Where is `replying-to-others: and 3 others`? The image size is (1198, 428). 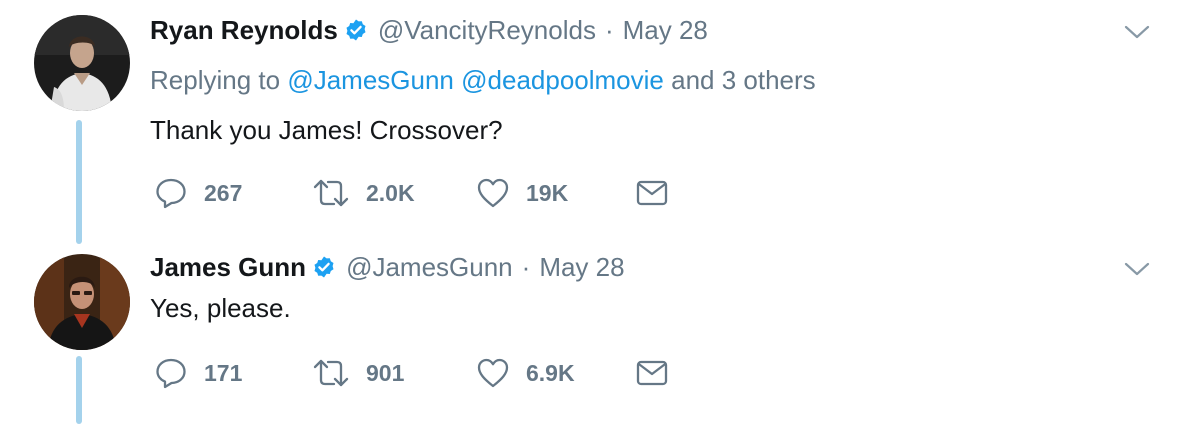
replying-to-others: and 3 others is located at coordinates (743, 80).